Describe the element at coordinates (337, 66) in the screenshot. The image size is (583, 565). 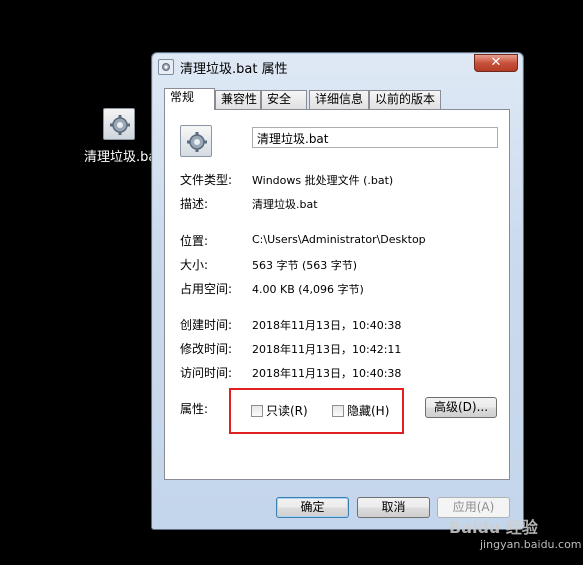
I see `title-bar: 清理垃圾.bat 属性 ✕` at that location.